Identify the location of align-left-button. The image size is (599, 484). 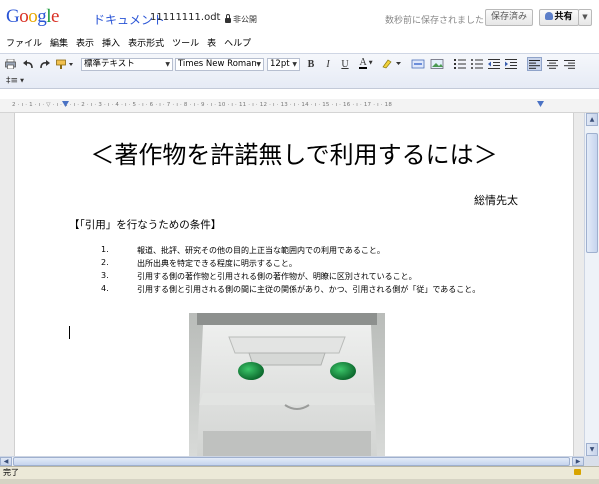
(534, 64).